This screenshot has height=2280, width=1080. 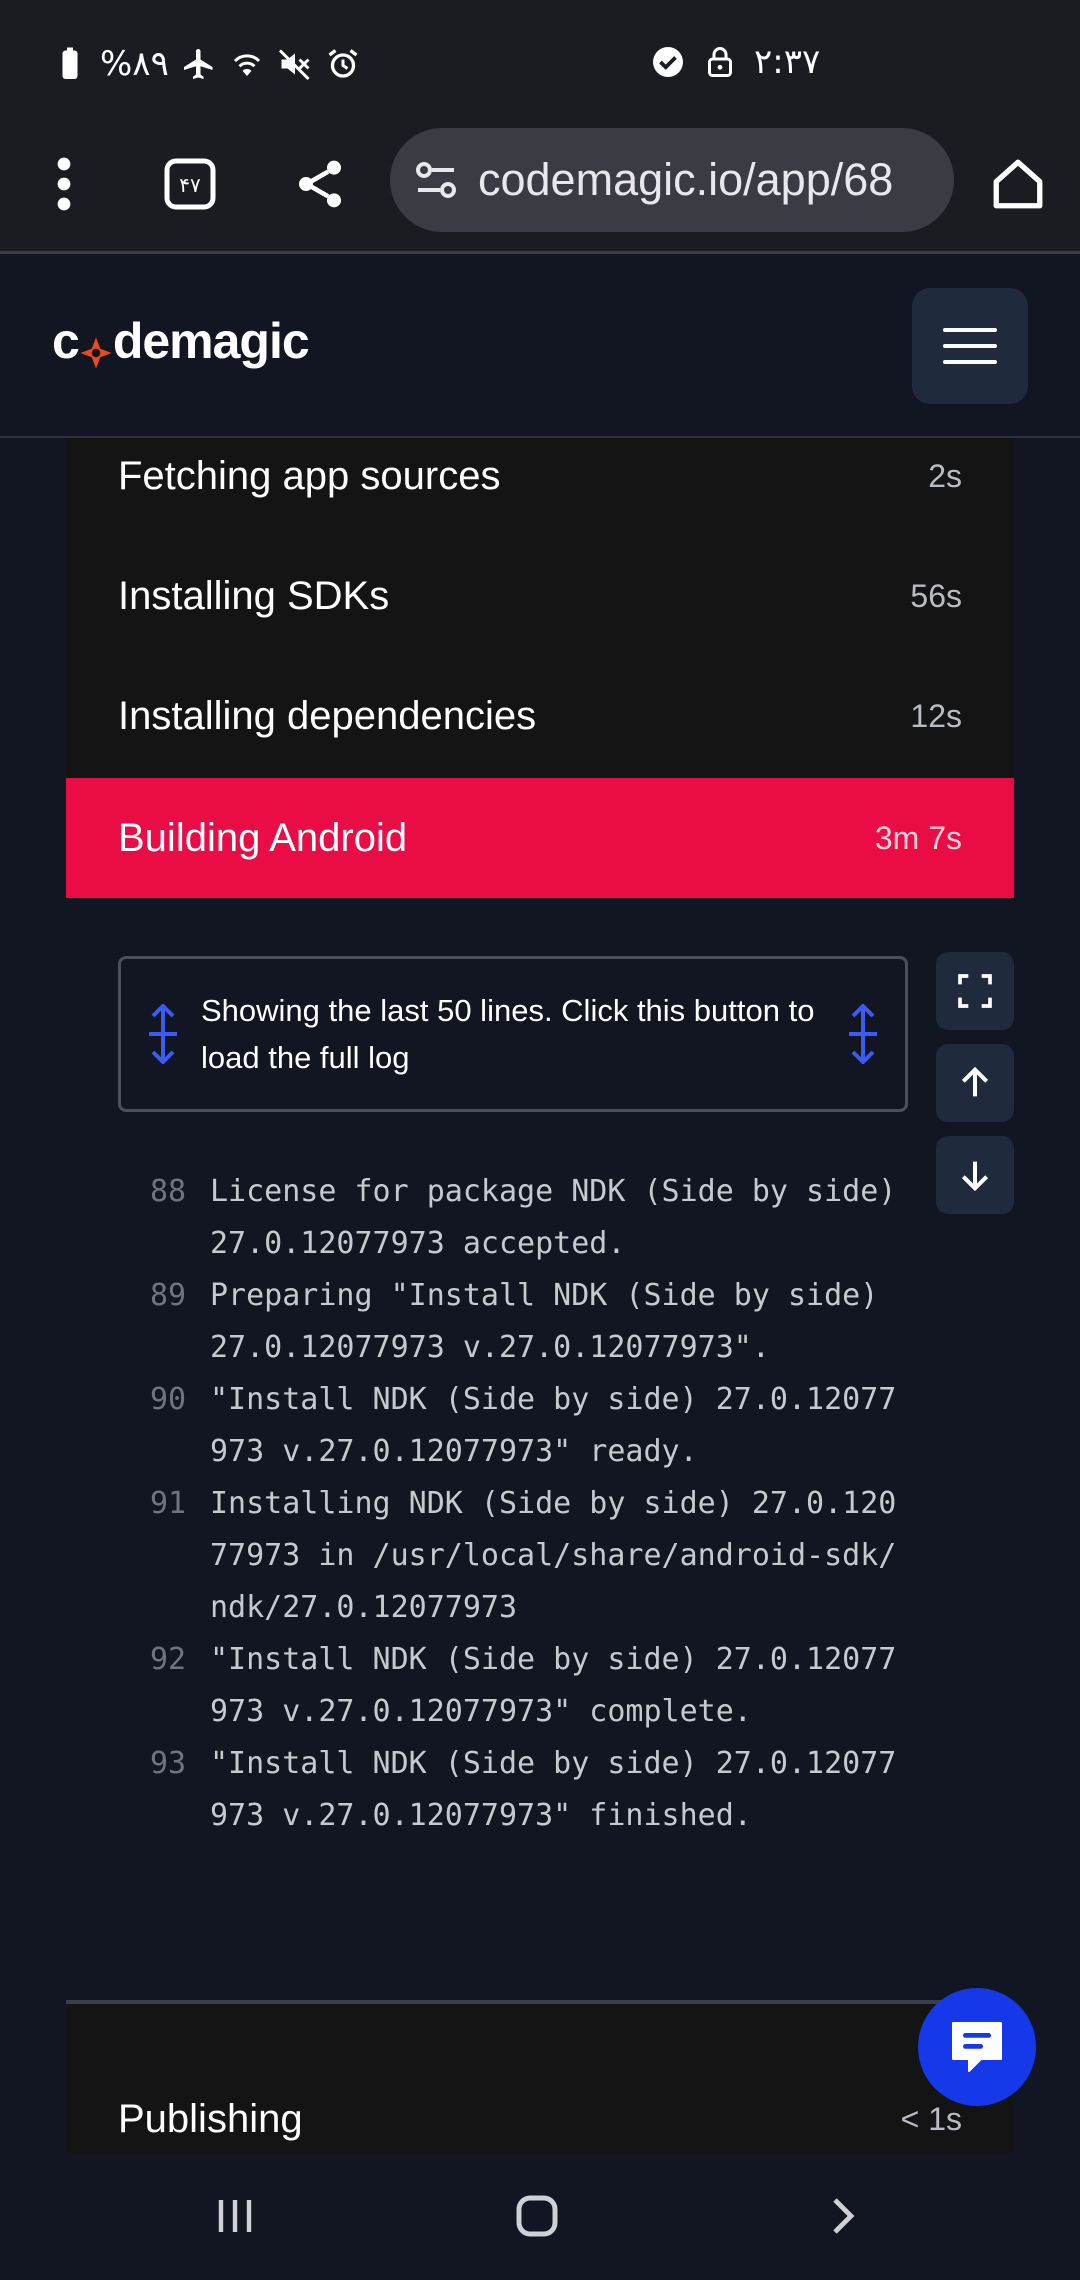 What do you see at coordinates (211, 341) in the screenshot?
I see `logo-text-right: demagic` at bounding box center [211, 341].